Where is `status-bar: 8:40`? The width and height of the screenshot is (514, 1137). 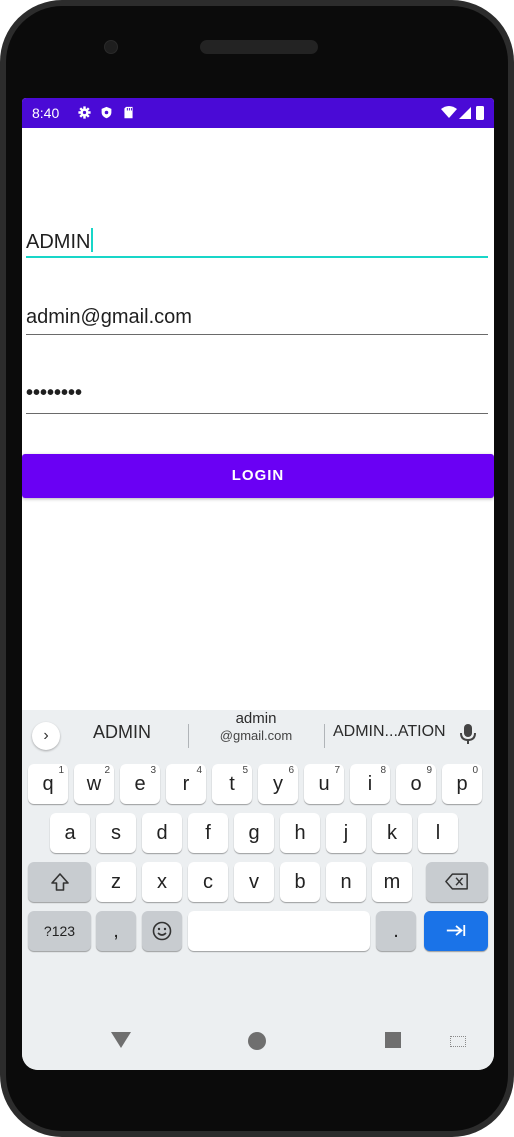
status-bar: 8:40 is located at coordinates (258, 113).